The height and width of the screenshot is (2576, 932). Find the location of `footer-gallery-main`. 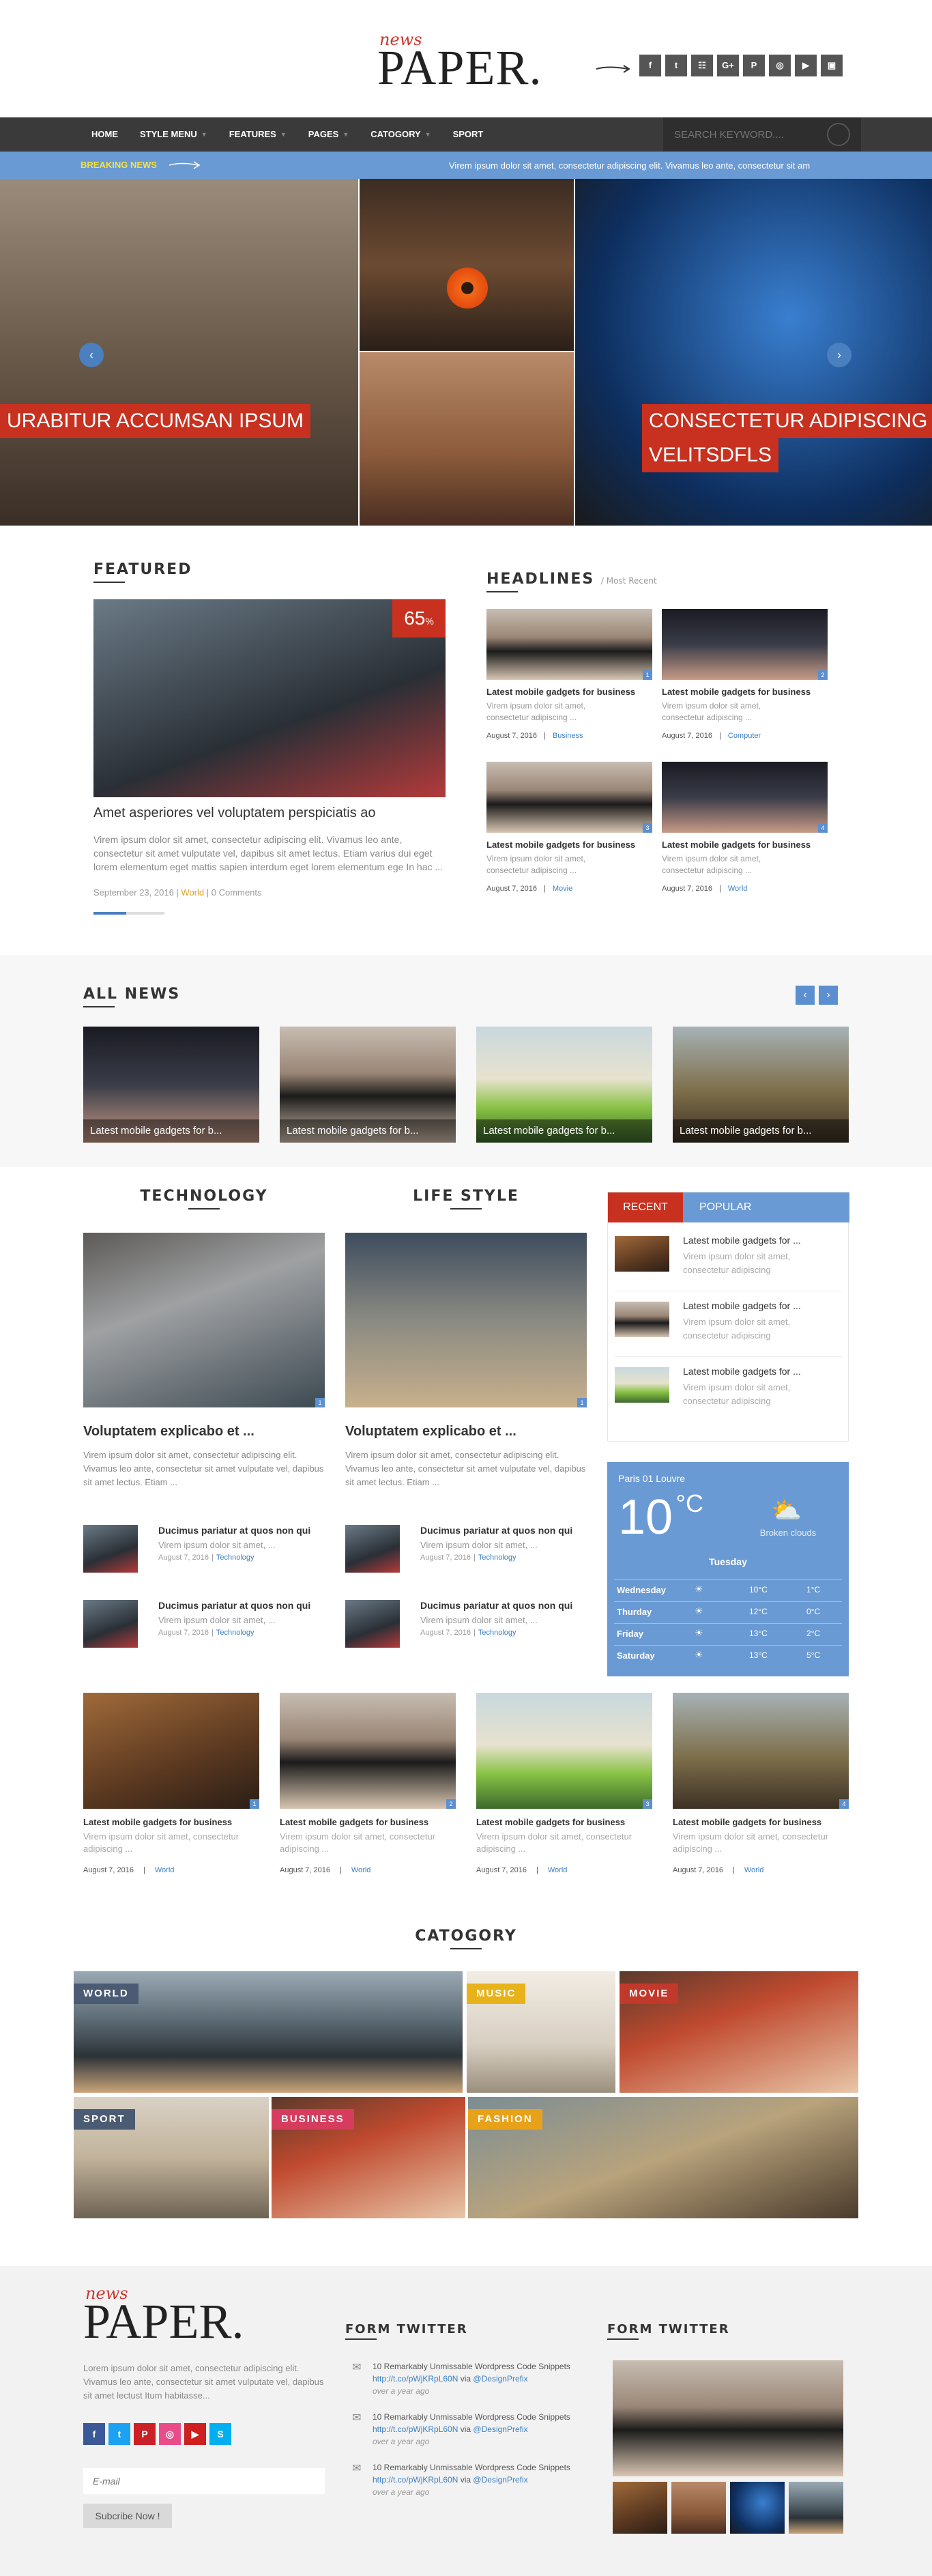

footer-gallery-main is located at coordinates (728, 2418).